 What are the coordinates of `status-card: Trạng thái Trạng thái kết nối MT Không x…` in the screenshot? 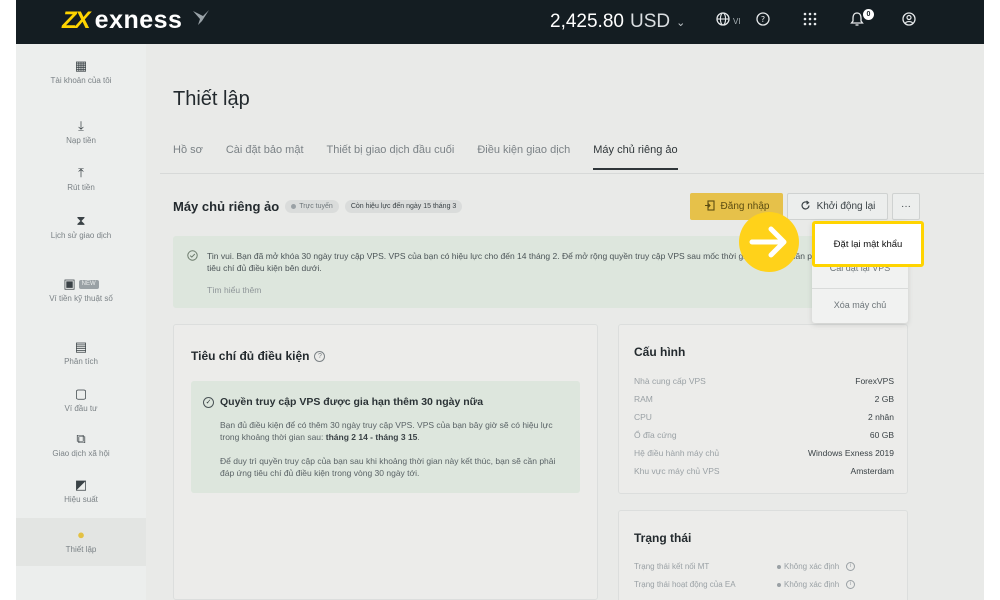 It's located at (763, 555).